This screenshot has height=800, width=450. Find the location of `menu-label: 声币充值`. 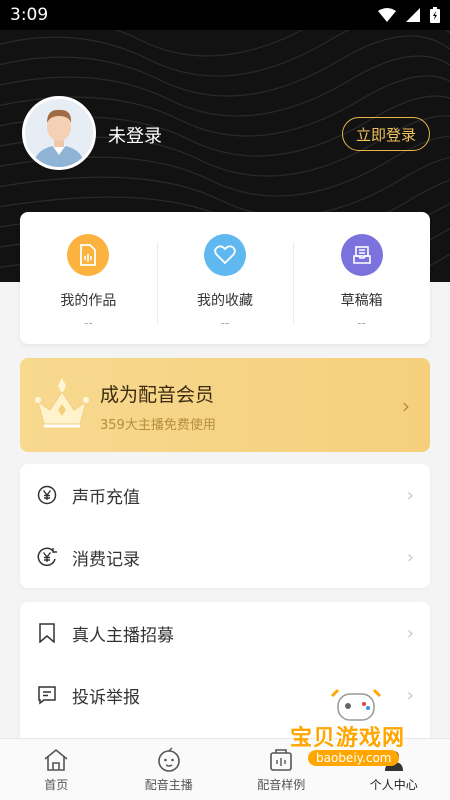

menu-label: 声币充值 is located at coordinates (106, 497).